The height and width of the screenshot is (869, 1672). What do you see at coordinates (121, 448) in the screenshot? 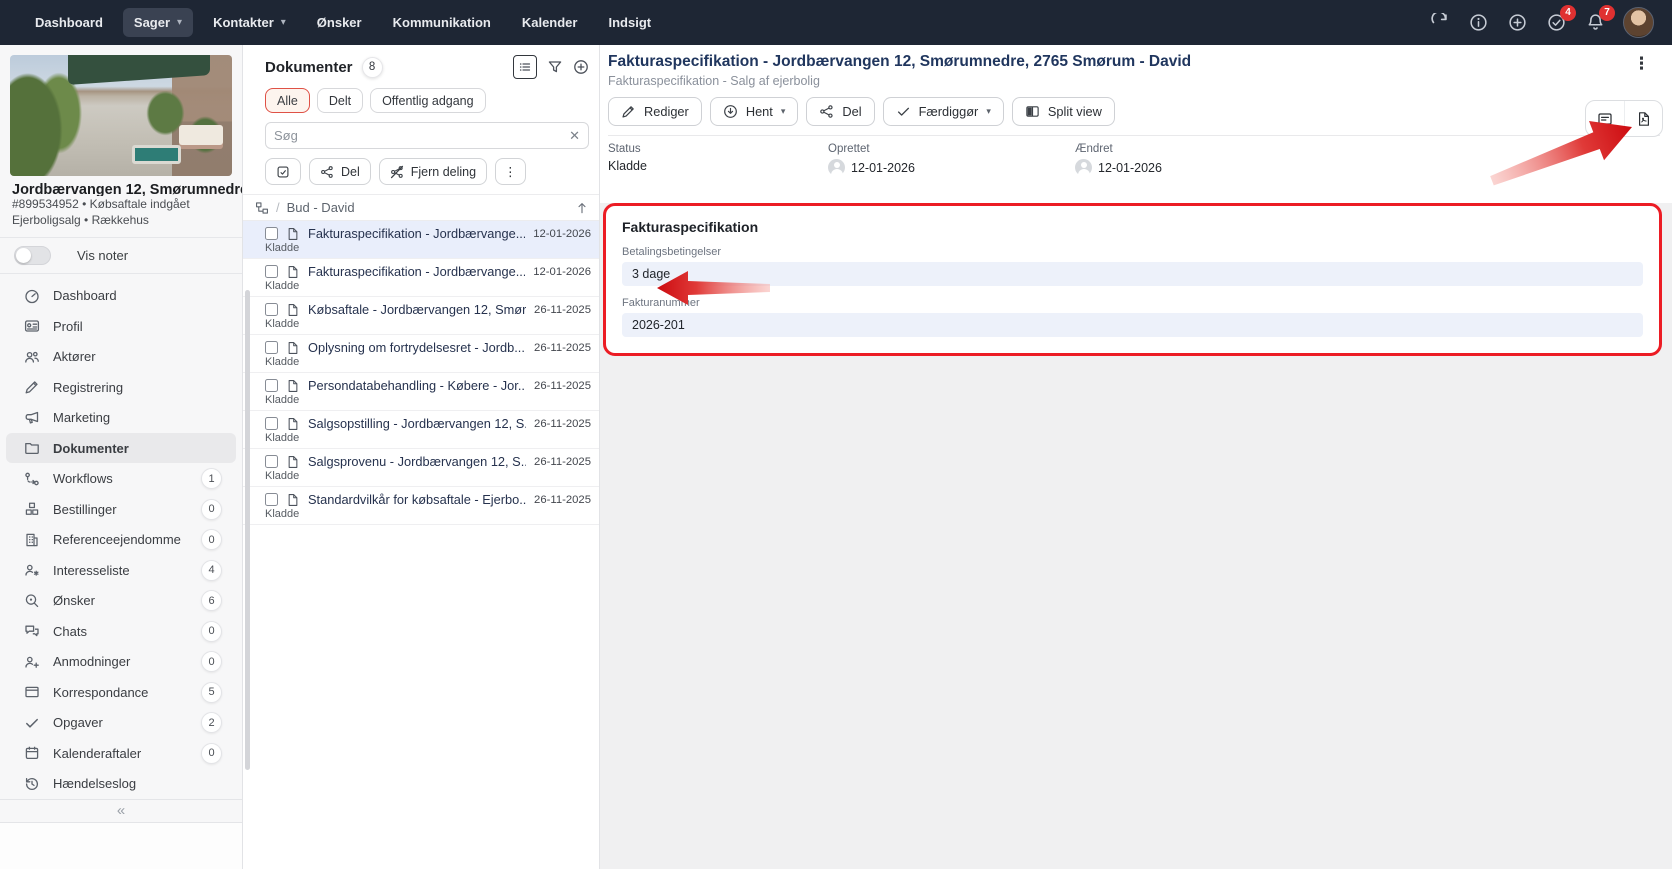
I see `sidebar-item-dokumenter: Dokumenter` at bounding box center [121, 448].